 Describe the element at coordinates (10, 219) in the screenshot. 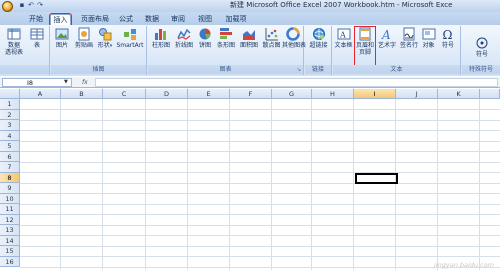

I see `row-header-12: 12` at that location.